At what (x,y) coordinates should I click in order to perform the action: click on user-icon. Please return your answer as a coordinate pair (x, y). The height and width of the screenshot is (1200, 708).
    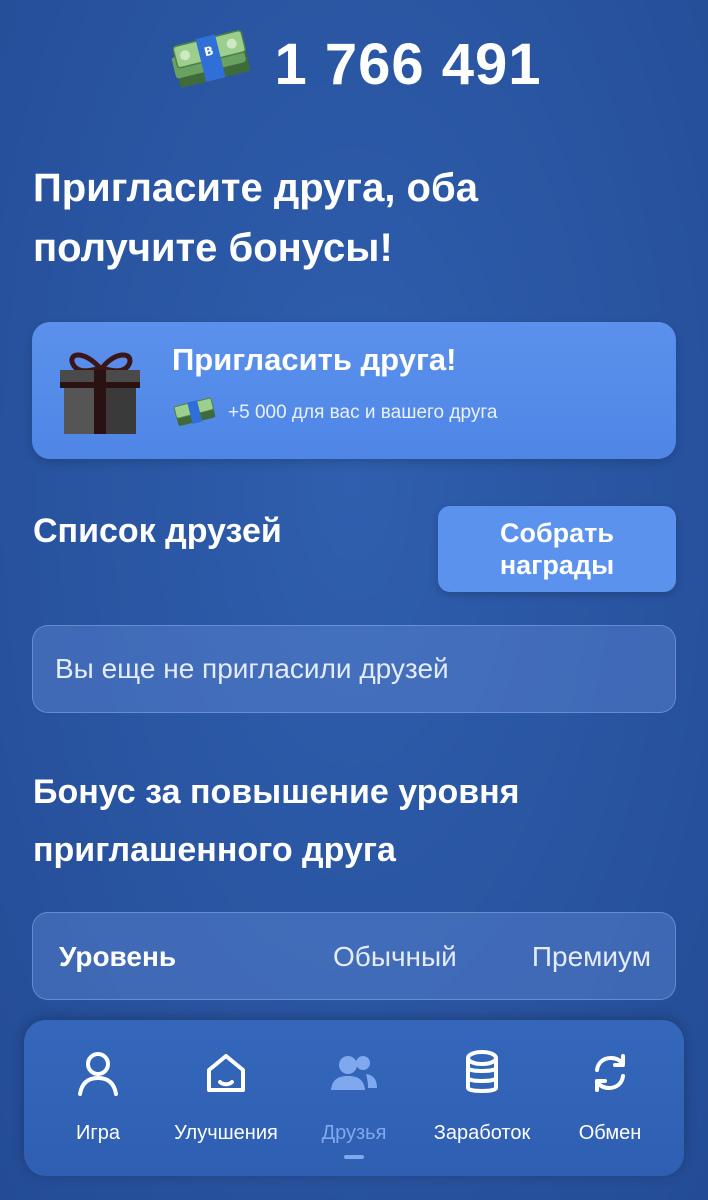
    Looking at the image, I should click on (98, 1074).